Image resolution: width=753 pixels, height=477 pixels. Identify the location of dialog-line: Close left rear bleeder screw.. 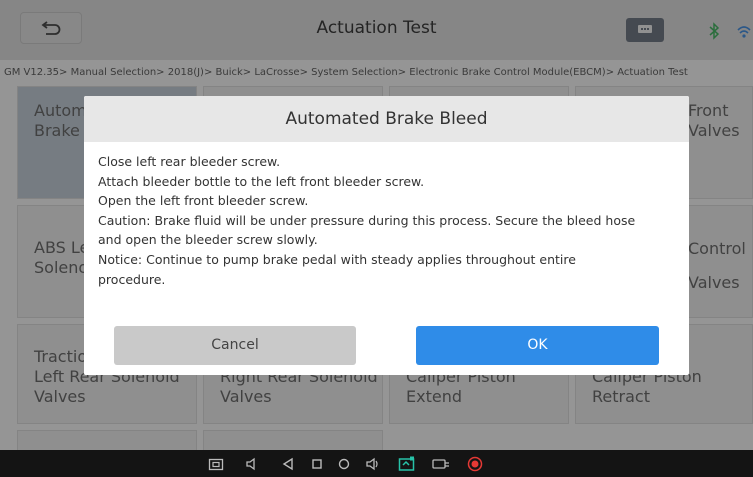
(189, 161).